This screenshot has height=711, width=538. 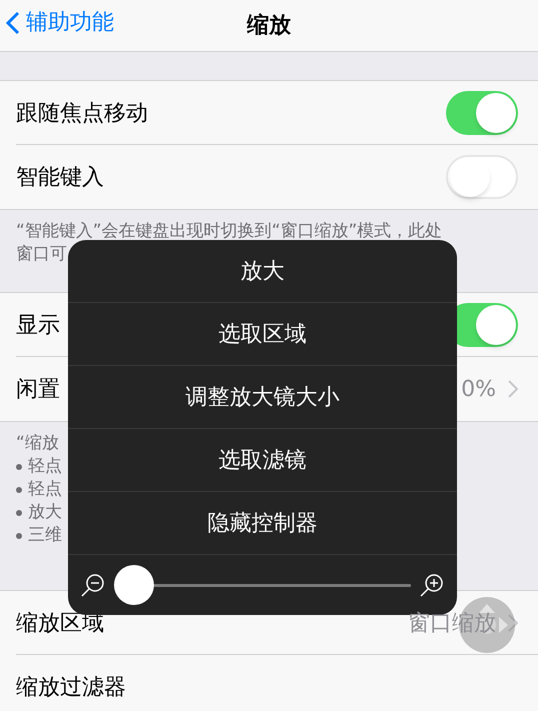 I want to click on row-label: 智能键入, so click(x=60, y=178).